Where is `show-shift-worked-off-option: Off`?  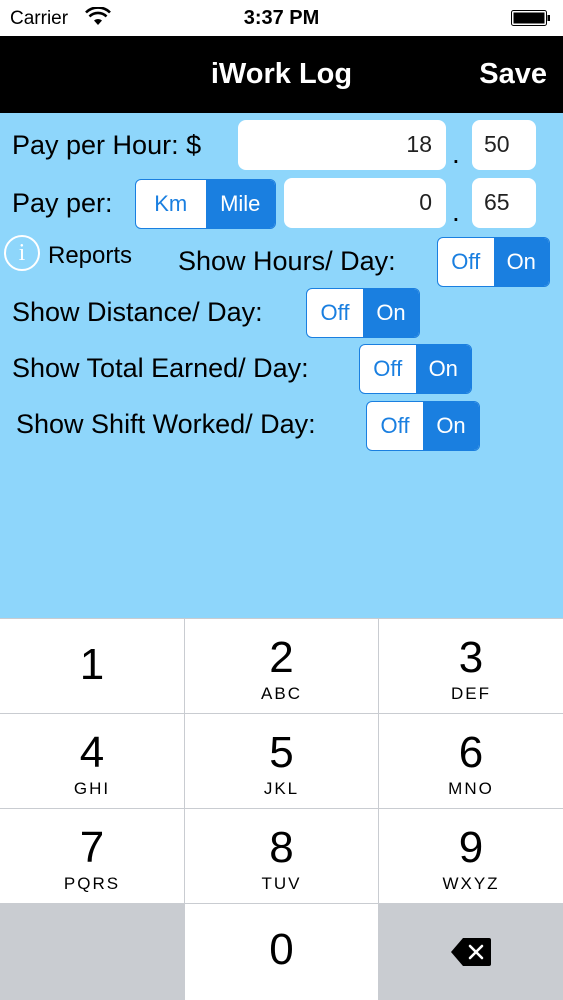
show-shift-worked-off-option: Off is located at coordinates (395, 426).